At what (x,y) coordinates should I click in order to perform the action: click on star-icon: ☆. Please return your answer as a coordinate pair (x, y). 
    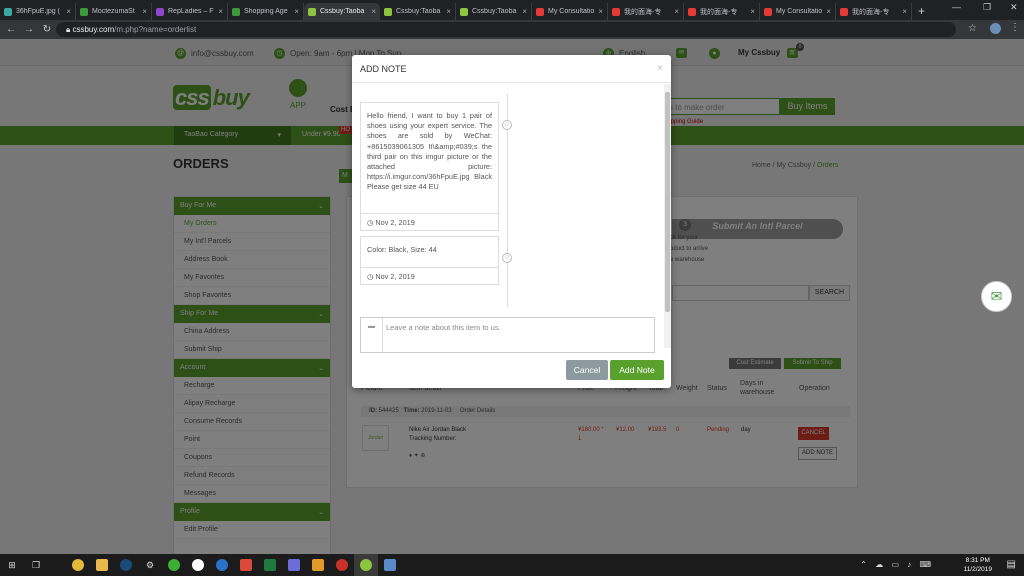
    Looking at the image, I should click on (972, 28).